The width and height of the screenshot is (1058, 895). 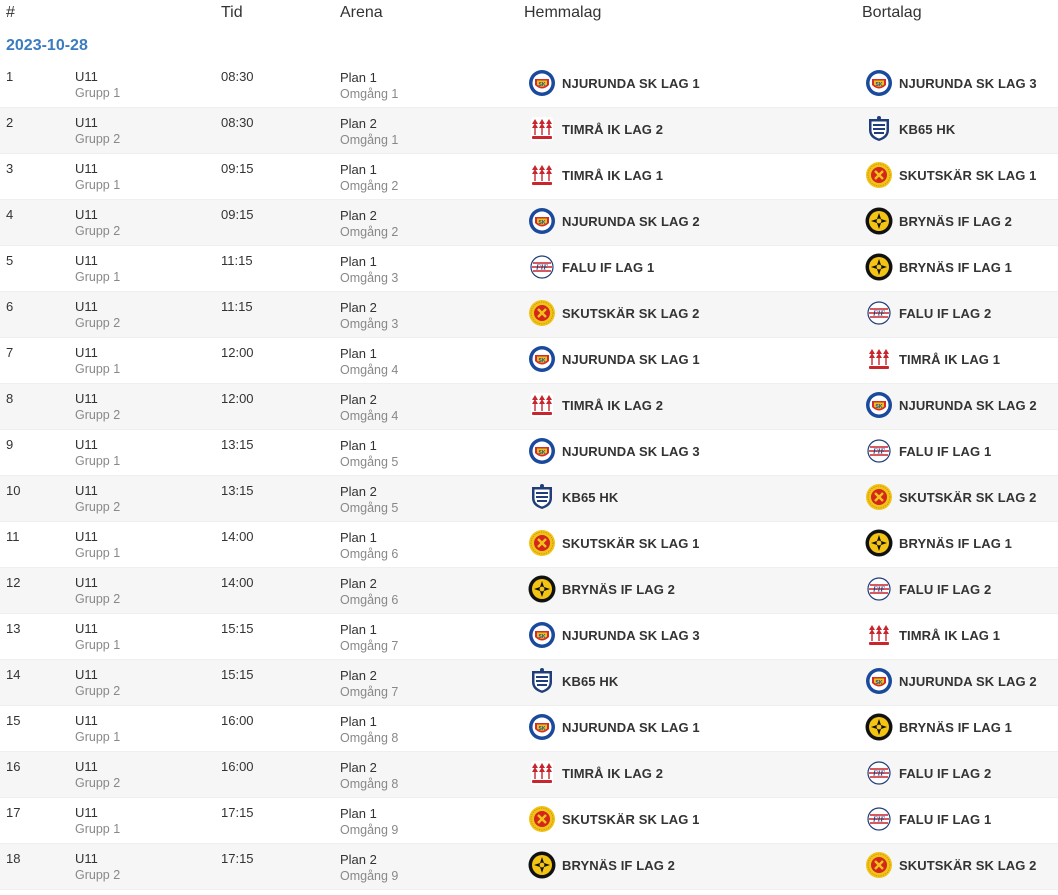 I want to click on away-team-name: KB65 HK, so click(x=927, y=129).